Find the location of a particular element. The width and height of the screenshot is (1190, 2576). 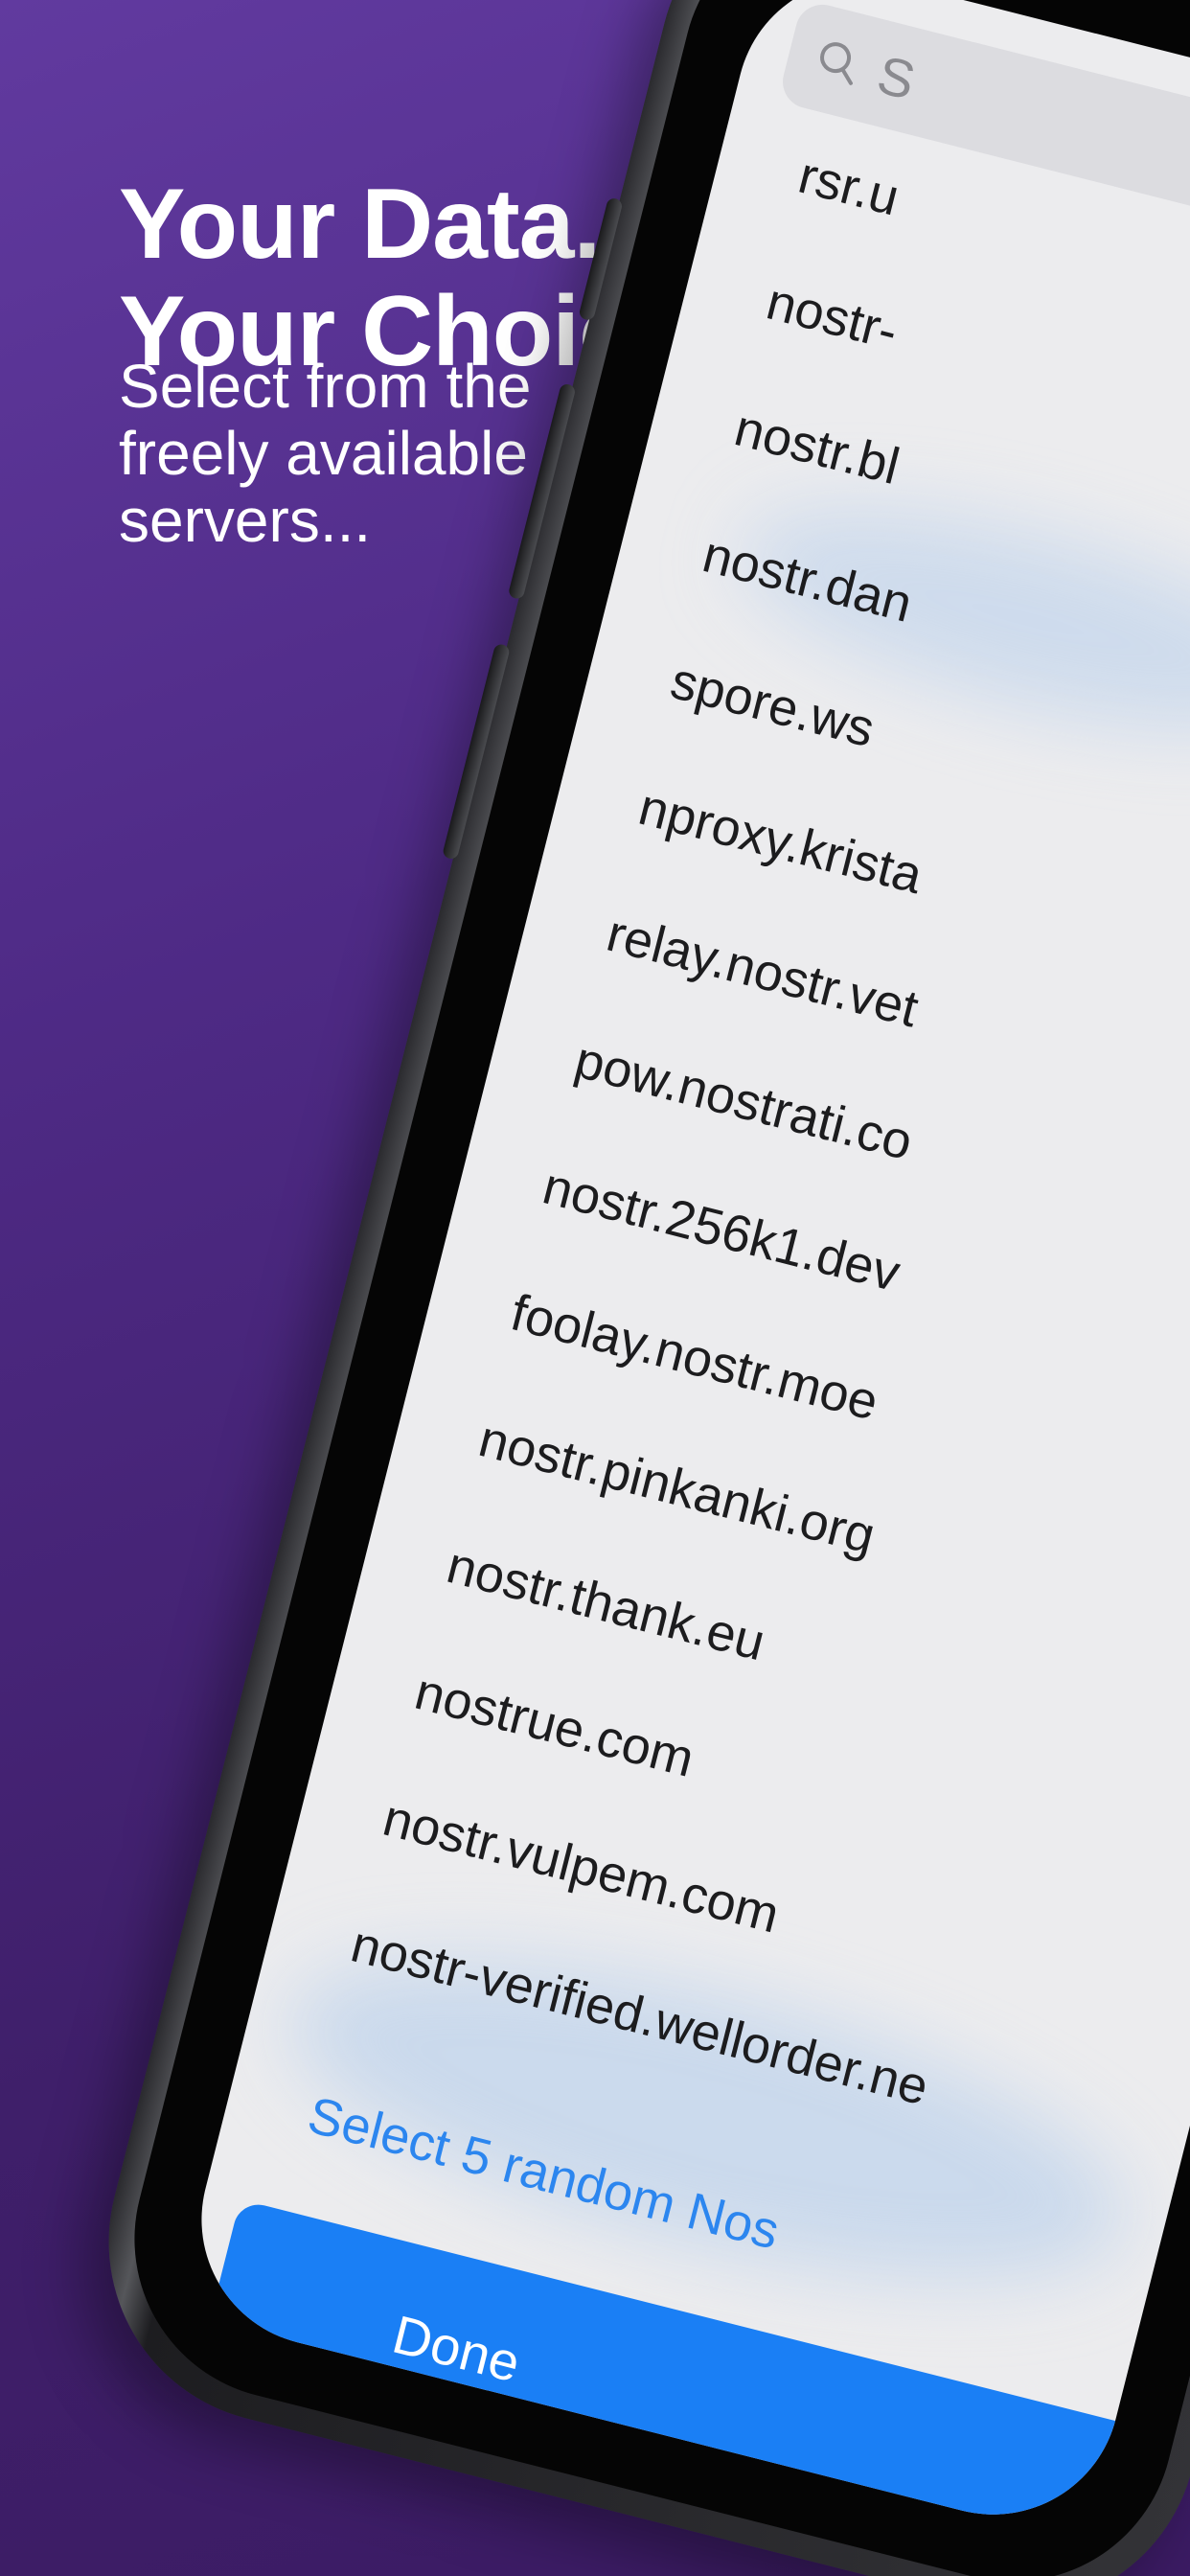

search-placeholder: S is located at coordinates (897, 77).